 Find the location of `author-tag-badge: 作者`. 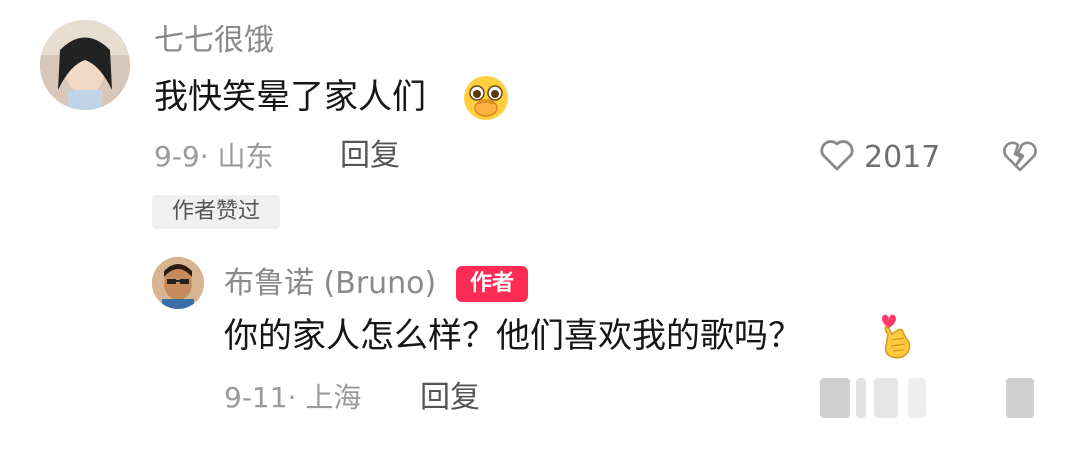

author-tag-badge: 作者 is located at coordinates (492, 284).